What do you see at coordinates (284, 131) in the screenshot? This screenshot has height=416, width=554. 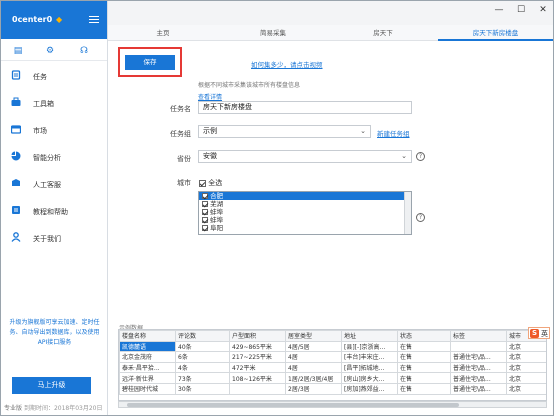 I see `task-group-select: 示例 ⌄` at bounding box center [284, 131].